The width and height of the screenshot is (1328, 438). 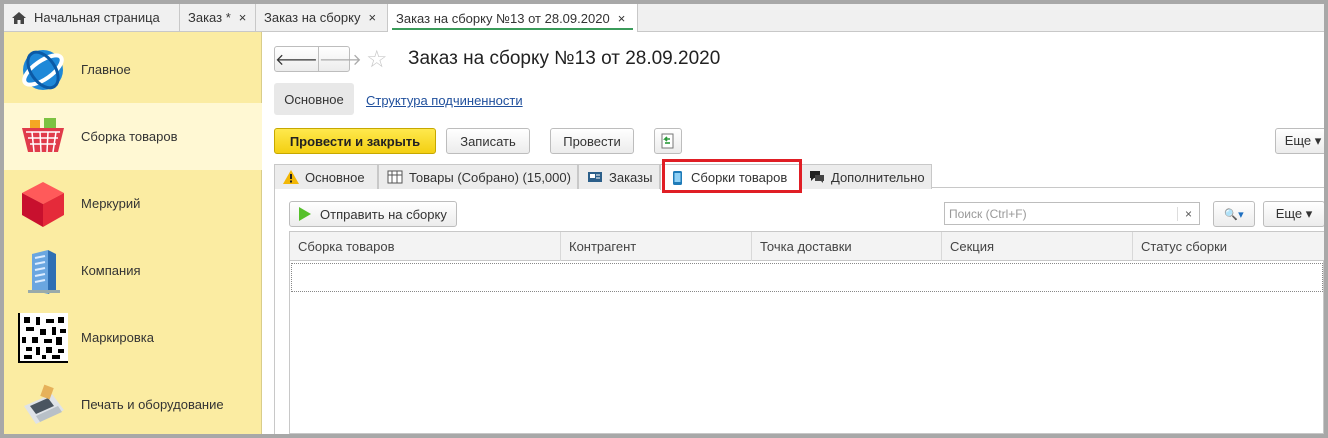 What do you see at coordinates (117, 337) in the screenshot?
I see `sidebar-item-label: Маркировка` at bounding box center [117, 337].